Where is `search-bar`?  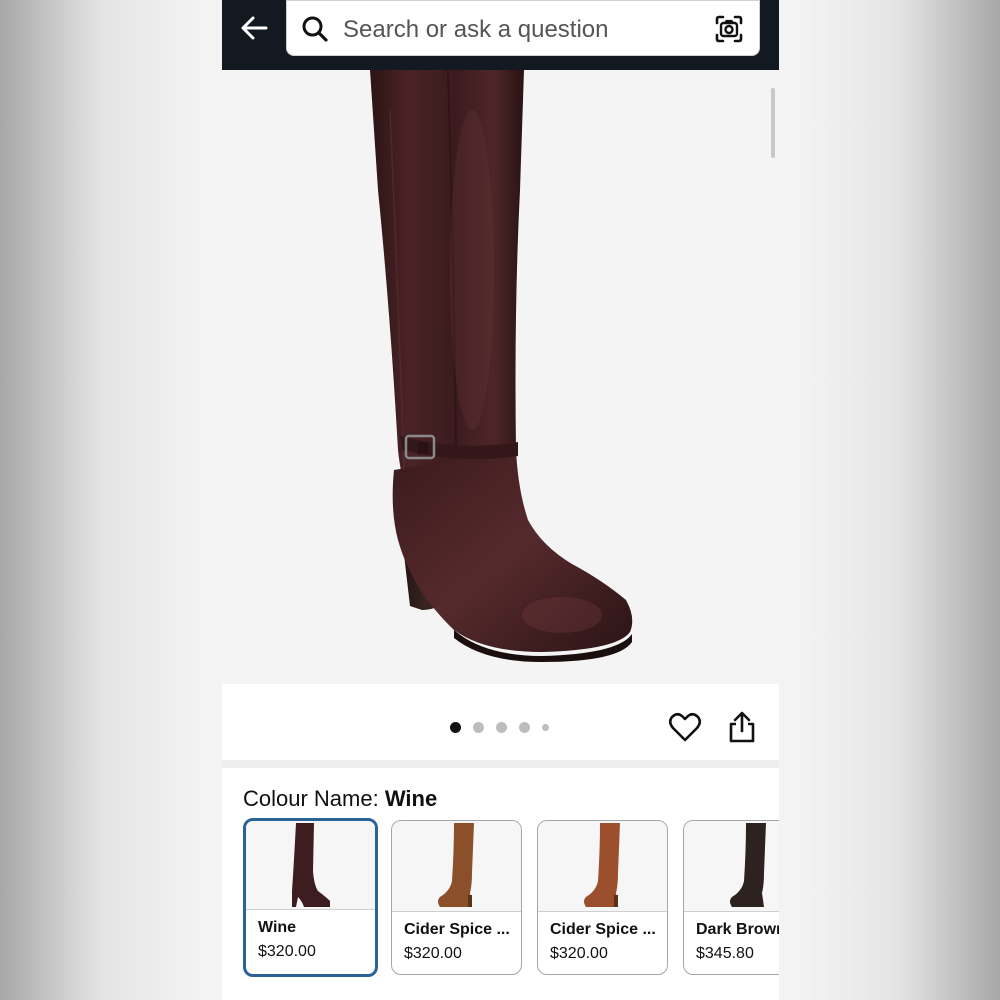 search-bar is located at coordinates (523, 28).